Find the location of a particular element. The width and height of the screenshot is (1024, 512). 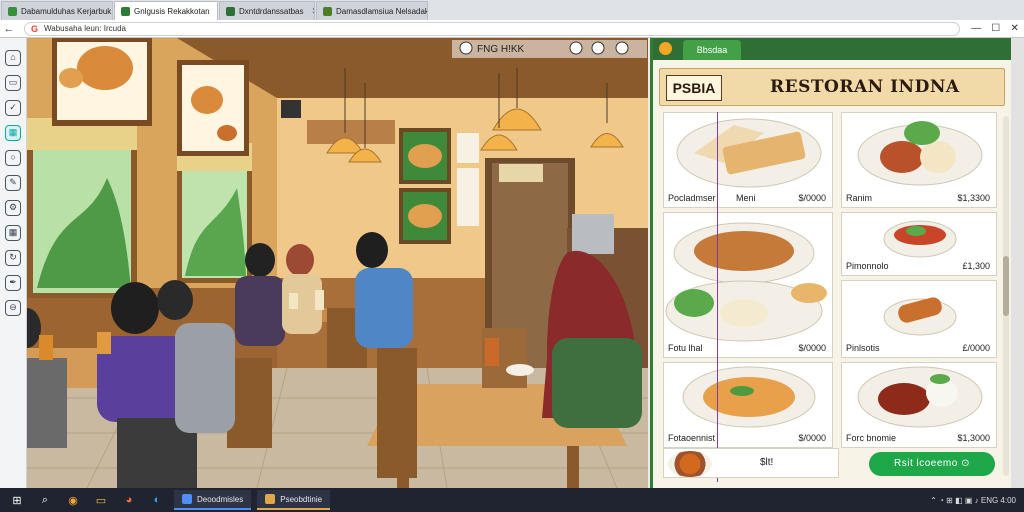

browser-tab: Dxntdrdanssatbas ✕ is located at coordinates (267, 10).